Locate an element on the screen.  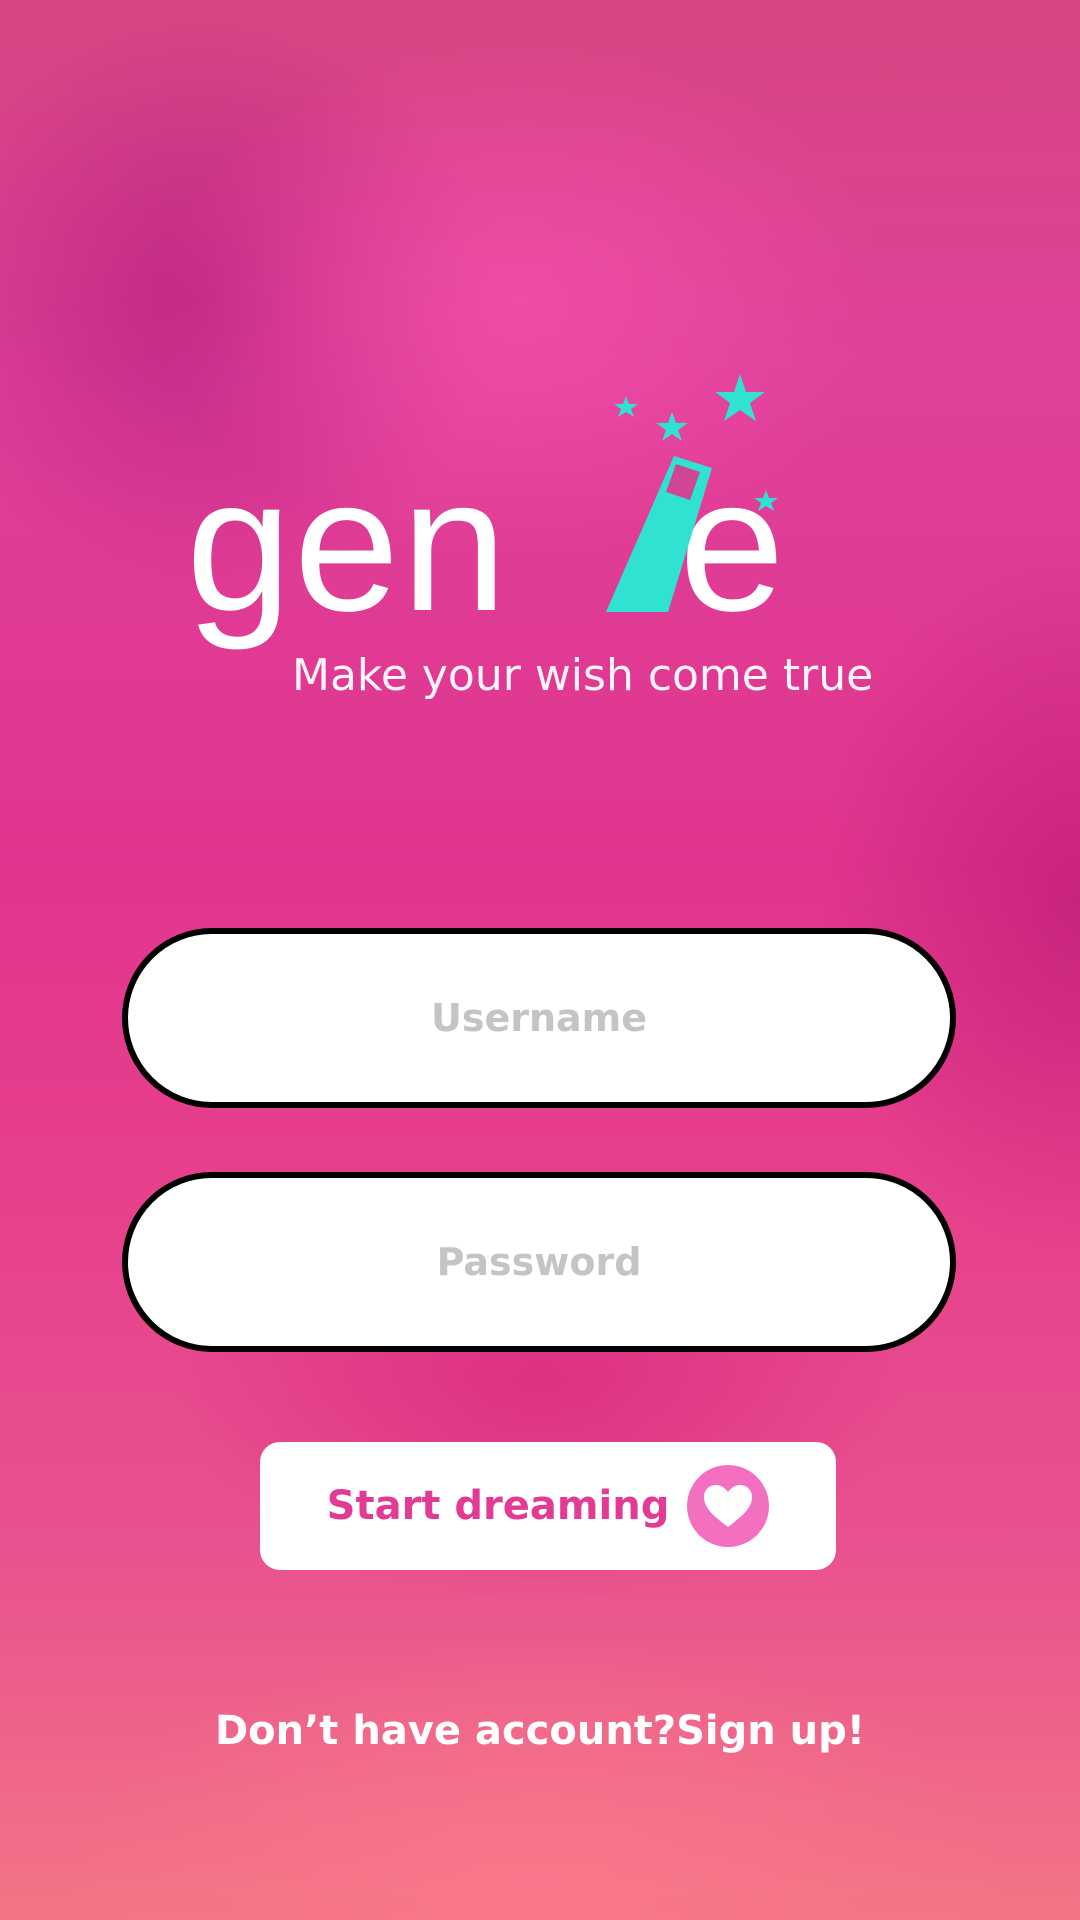
password-input is located at coordinates (539, 1262).